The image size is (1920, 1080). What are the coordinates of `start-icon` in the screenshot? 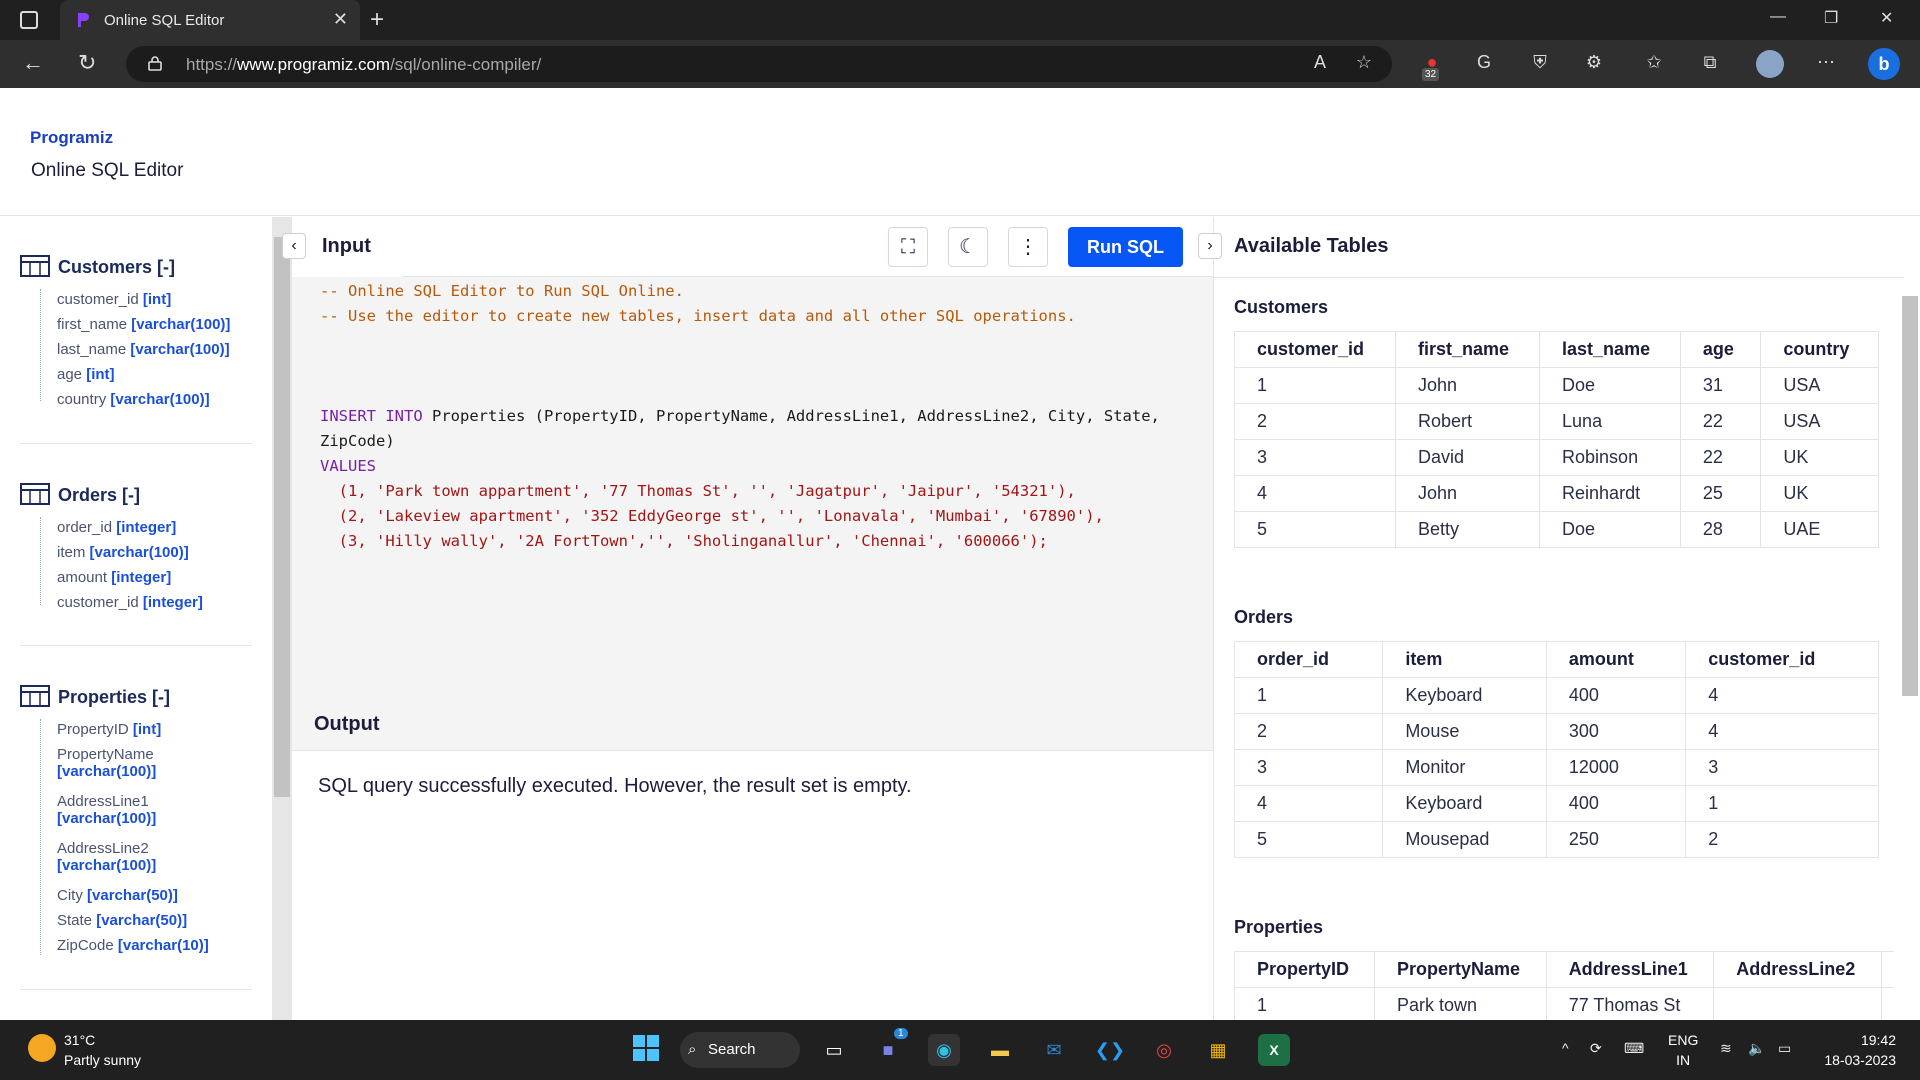 It's located at (646, 1050).